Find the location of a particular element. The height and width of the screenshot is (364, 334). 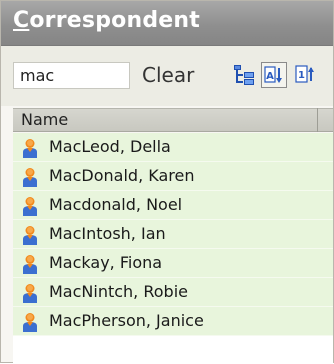

list-item: Macdonald, Noel is located at coordinates (173, 205).